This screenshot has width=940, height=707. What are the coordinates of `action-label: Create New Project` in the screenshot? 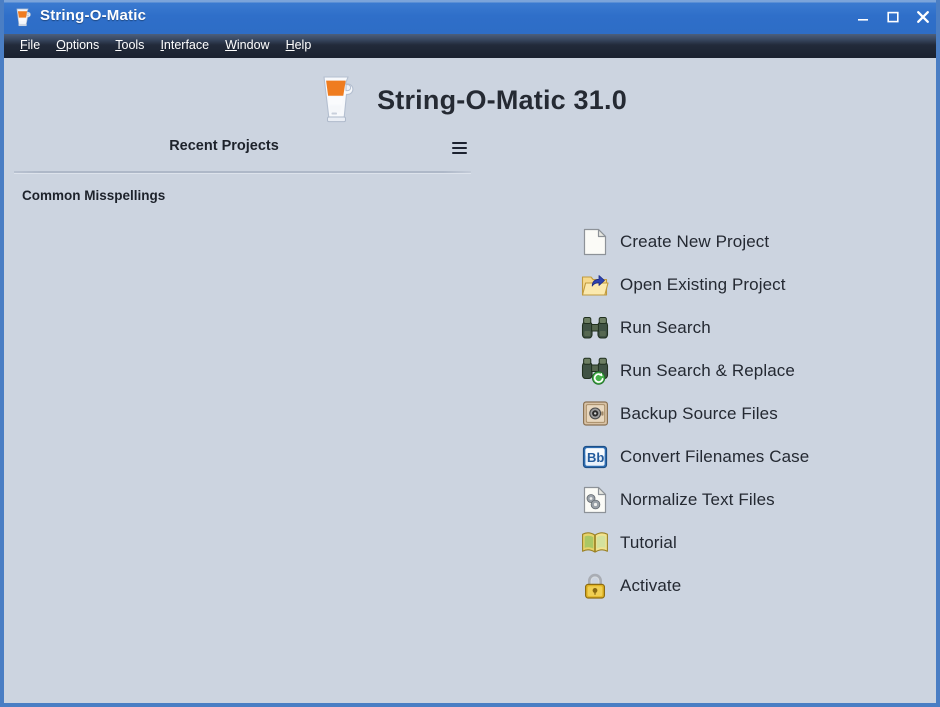 It's located at (695, 241).